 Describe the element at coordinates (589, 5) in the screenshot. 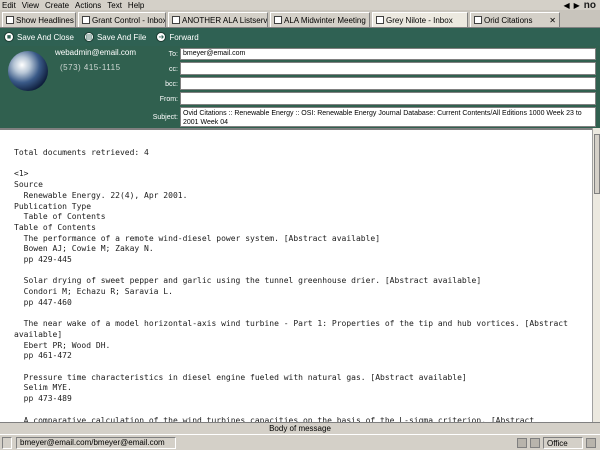

I see `app-logo: no` at that location.